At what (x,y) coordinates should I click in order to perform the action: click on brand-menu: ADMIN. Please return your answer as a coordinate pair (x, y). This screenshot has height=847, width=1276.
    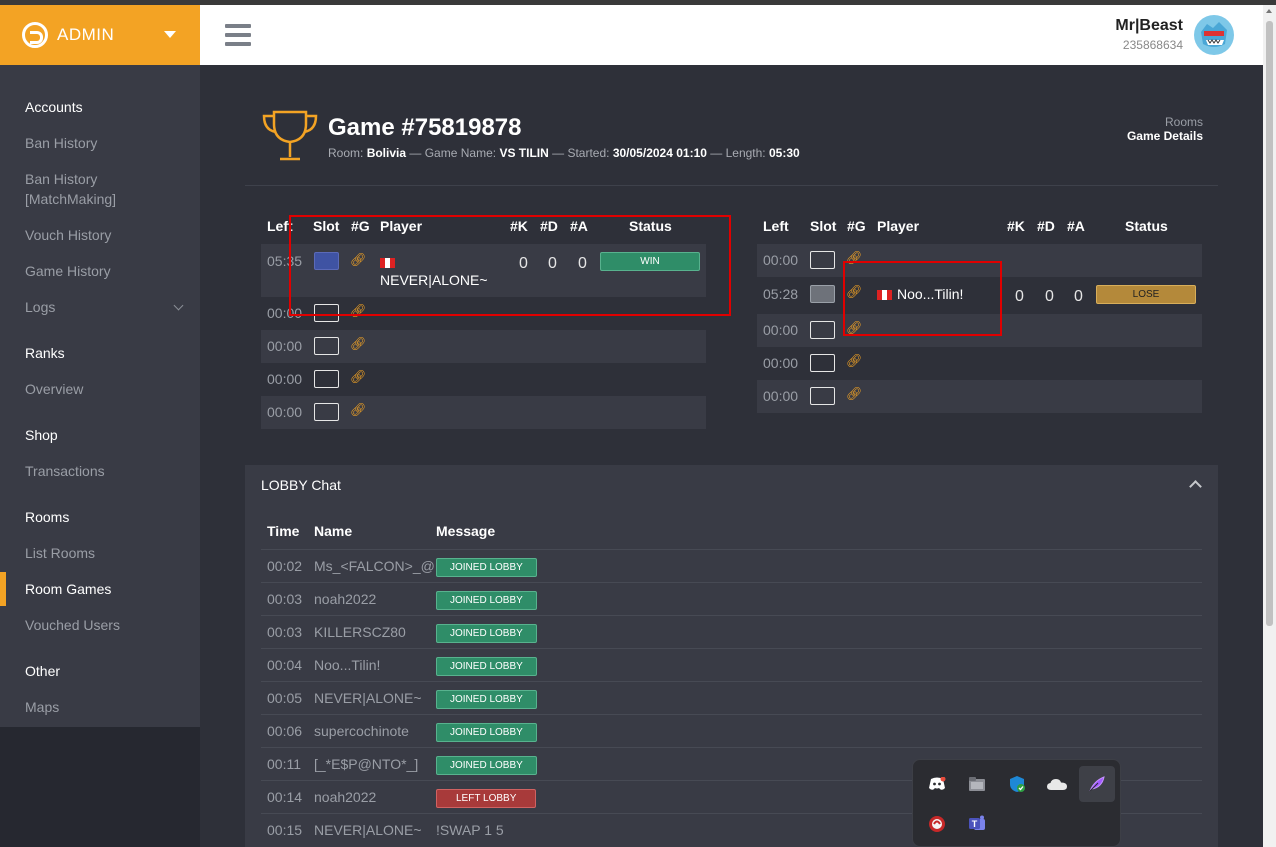
    Looking at the image, I should click on (100, 35).